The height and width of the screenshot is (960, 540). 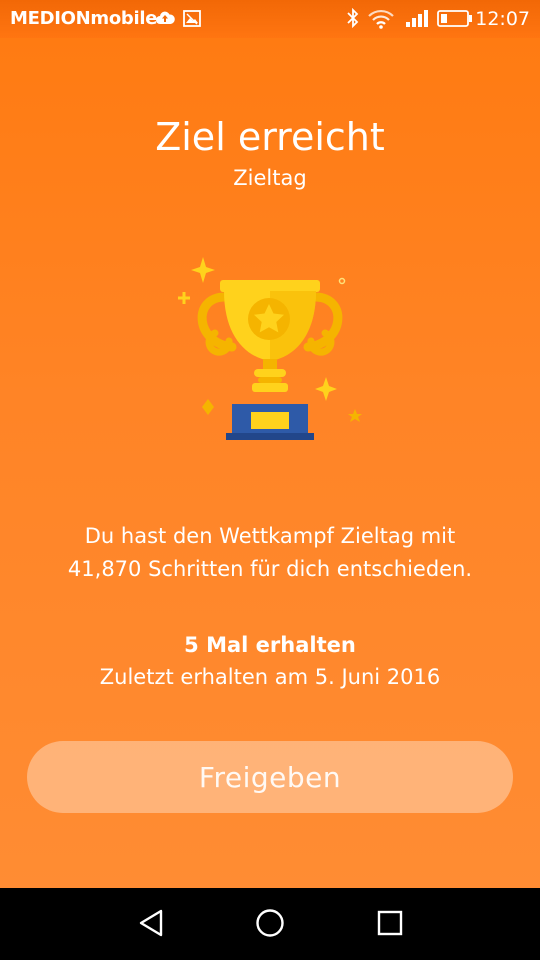 I want to click on navigation-bar, so click(x=270, y=924).